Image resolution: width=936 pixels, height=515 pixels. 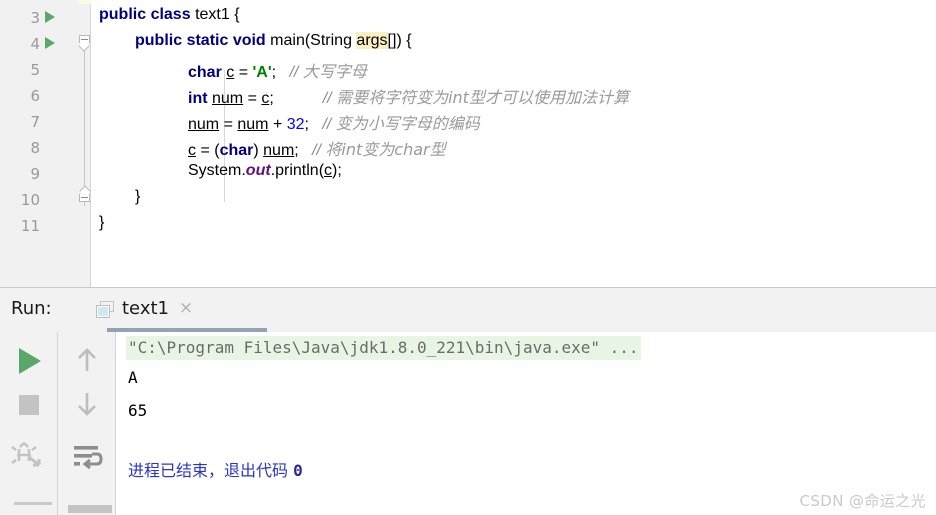 I want to click on stop-square-icon, so click(x=29, y=405).